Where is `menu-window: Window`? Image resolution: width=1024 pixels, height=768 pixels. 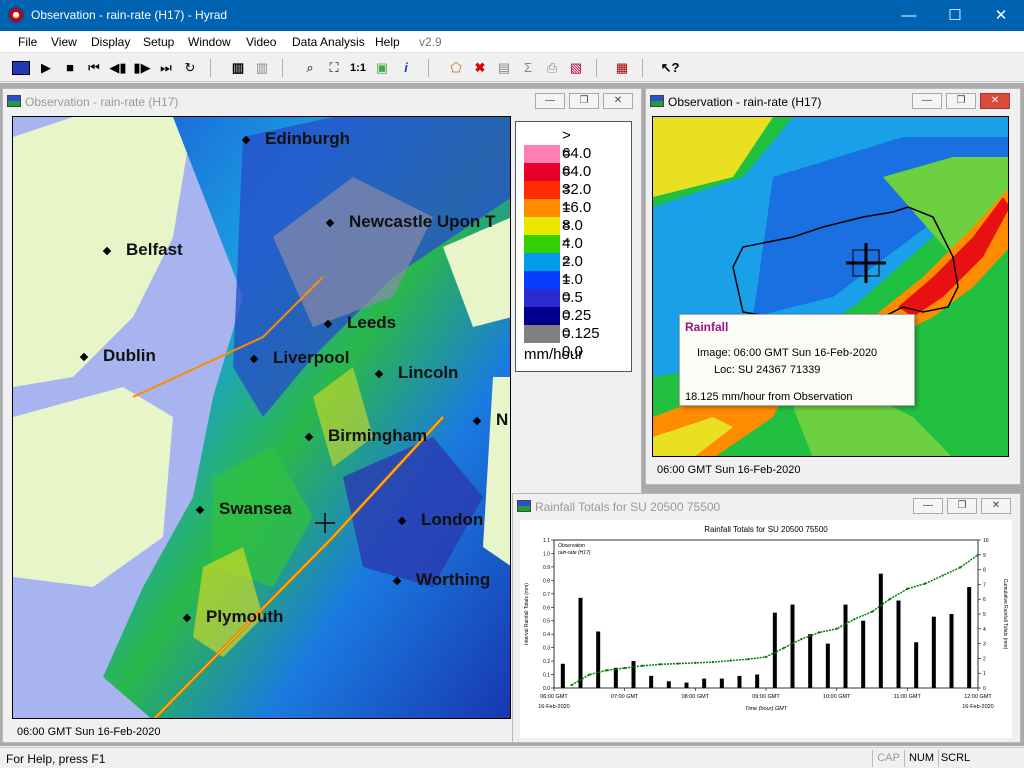 menu-window: Window is located at coordinates (209, 42).